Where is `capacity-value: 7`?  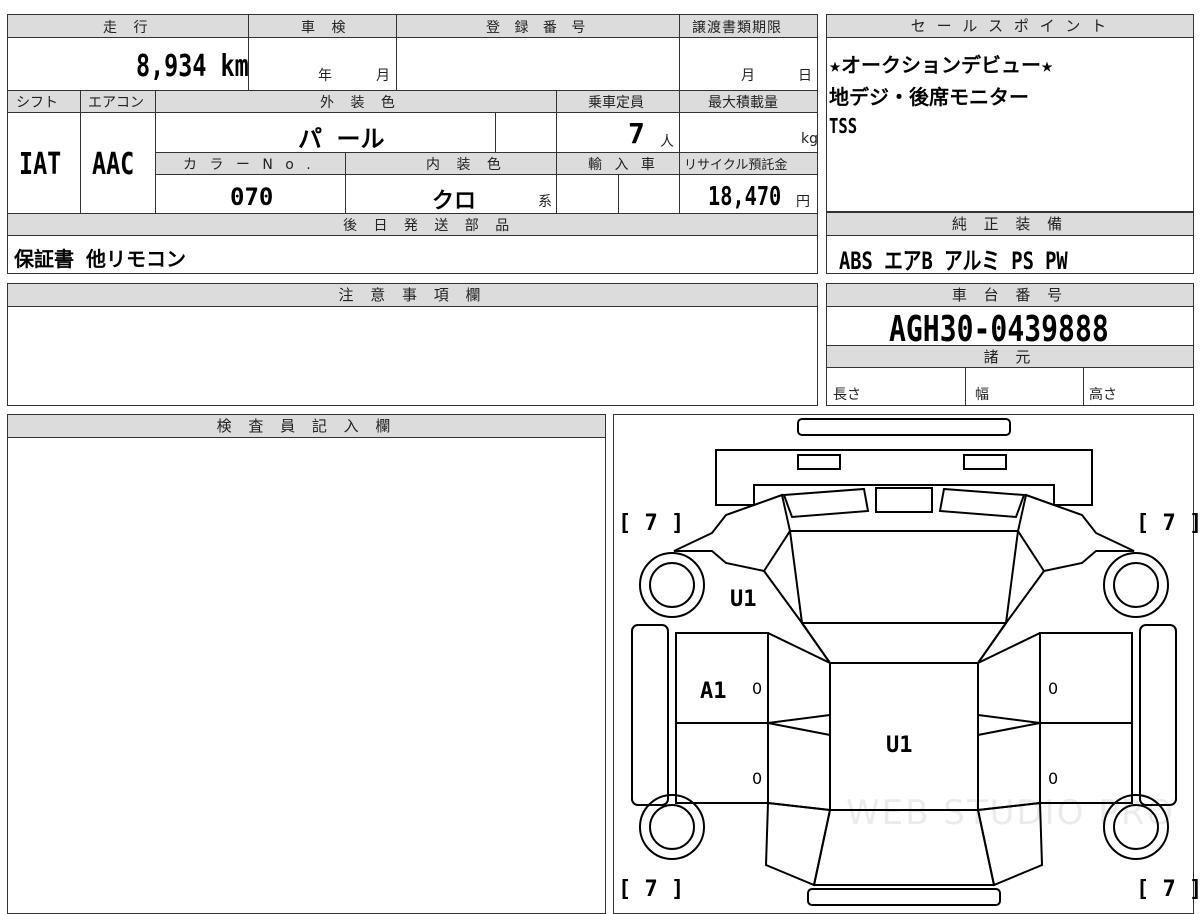 capacity-value: 7 is located at coordinates (636, 133).